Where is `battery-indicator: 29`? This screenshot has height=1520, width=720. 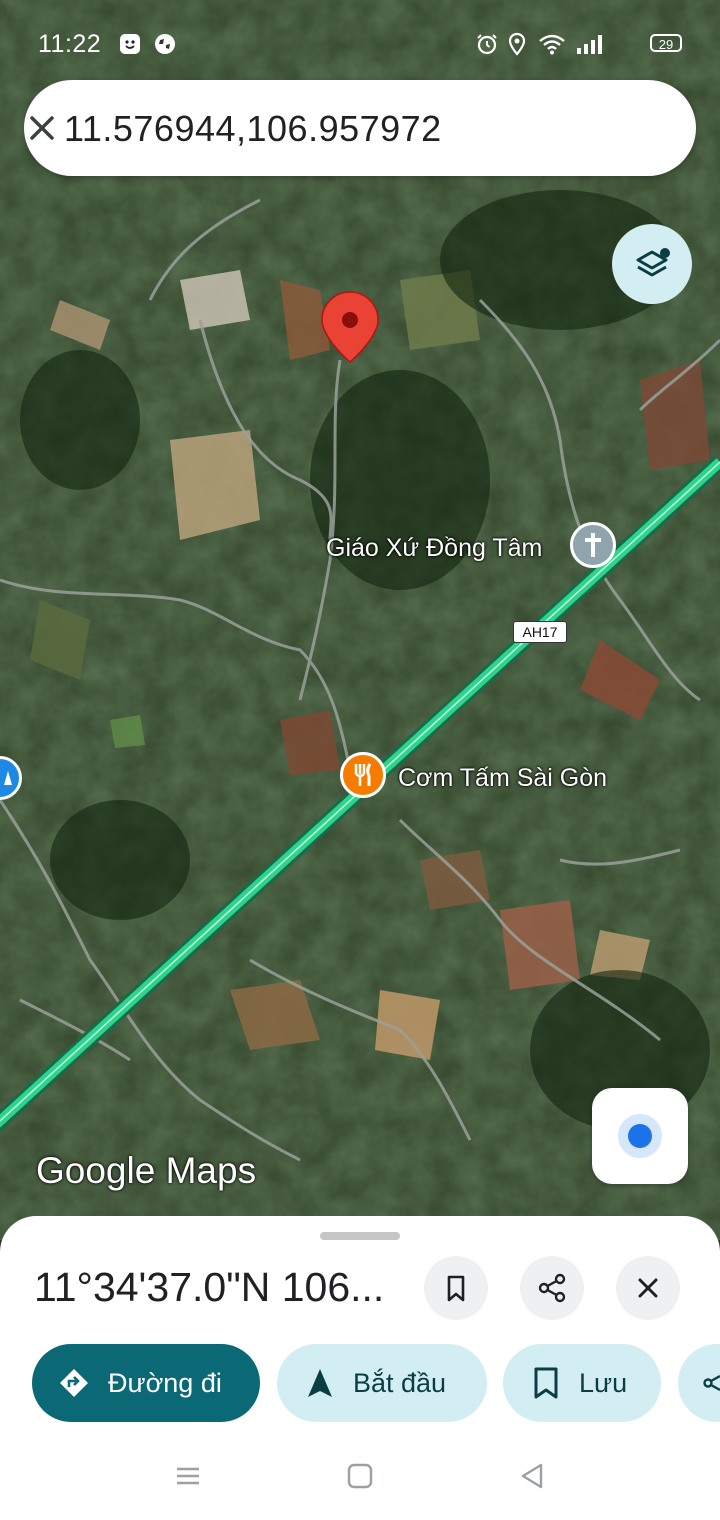 battery-indicator: 29 is located at coordinates (666, 43).